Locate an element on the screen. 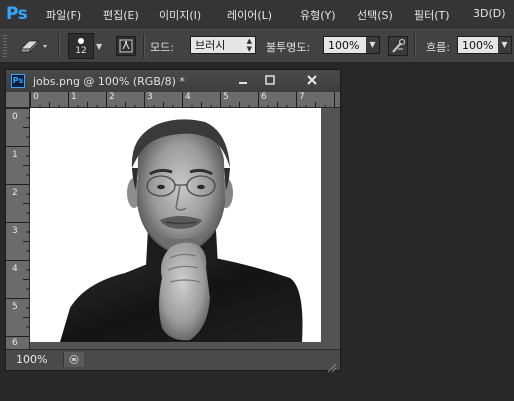 The width and height of the screenshot is (514, 401). maximize-icon is located at coordinates (270, 80).